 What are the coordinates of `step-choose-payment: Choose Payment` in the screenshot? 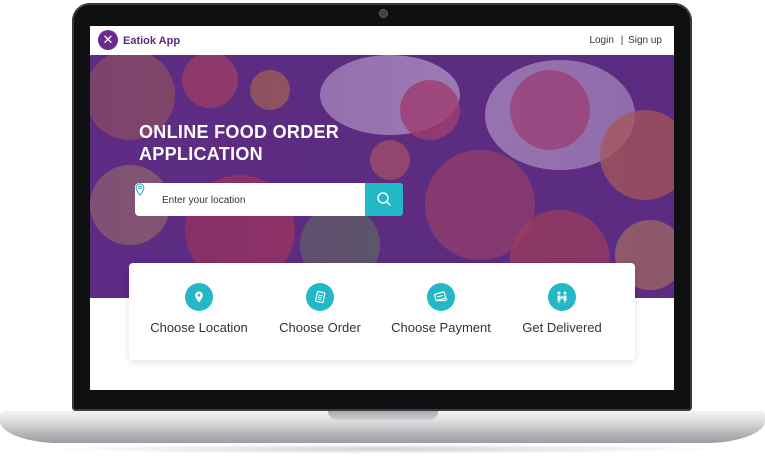 It's located at (441, 309).